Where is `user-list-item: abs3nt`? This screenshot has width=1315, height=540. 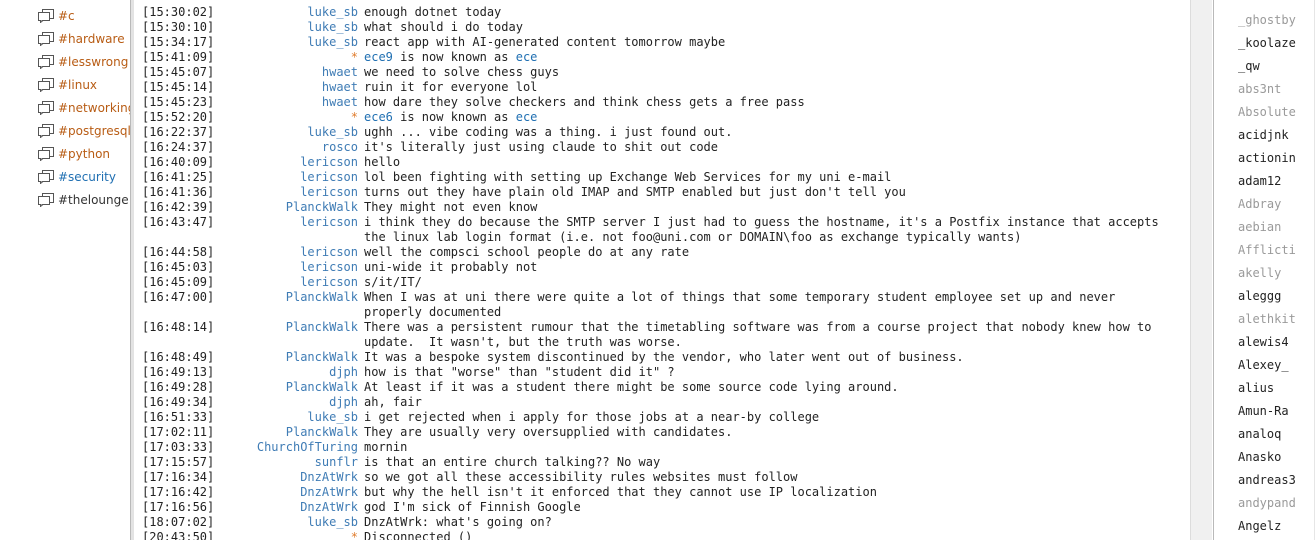 user-list-item: abs3nt is located at coordinates (1259, 89).